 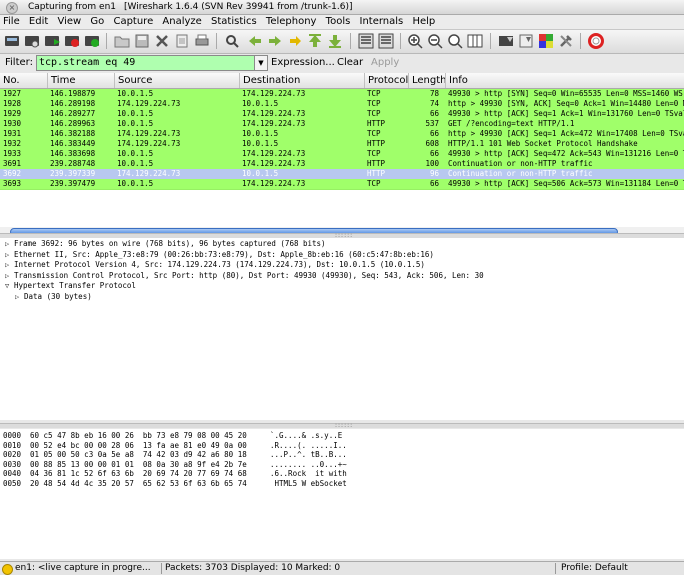 What do you see at coordinates (434, 153) in the screenshot?
I see `packet-cell-len: 66` at bounding box center [434, 153].